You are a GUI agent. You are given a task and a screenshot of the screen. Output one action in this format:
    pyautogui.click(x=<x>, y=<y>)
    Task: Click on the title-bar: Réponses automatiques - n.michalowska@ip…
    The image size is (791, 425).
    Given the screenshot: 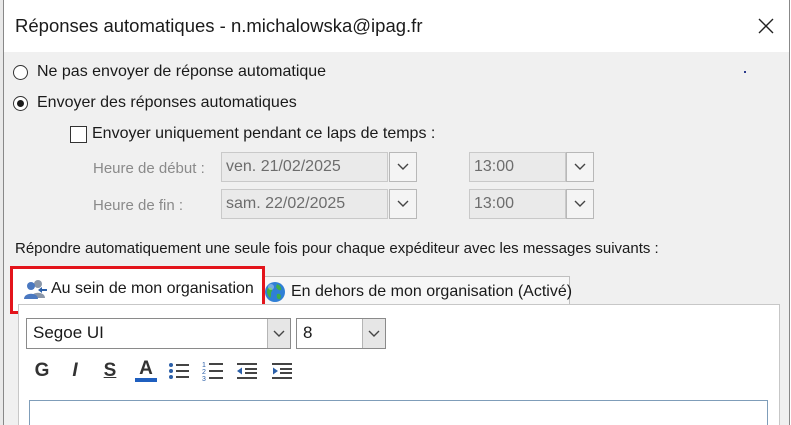 What is the action you would take?
    pyautogui.click(x=396, y=26)
    